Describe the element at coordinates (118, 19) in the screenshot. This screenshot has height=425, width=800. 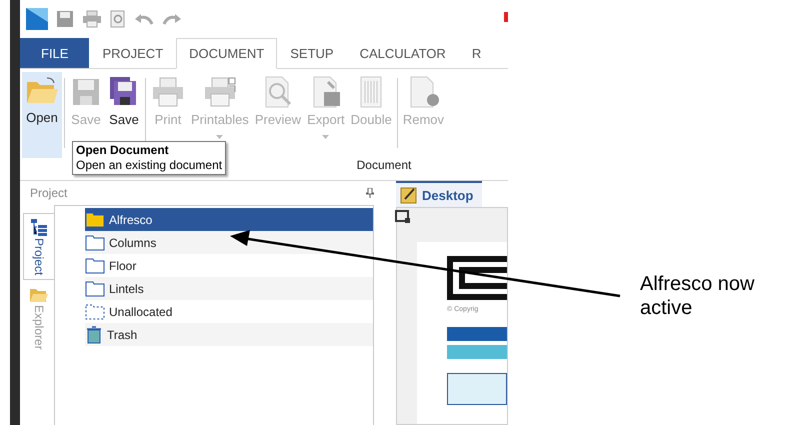
I see `preview-icon` at that location.